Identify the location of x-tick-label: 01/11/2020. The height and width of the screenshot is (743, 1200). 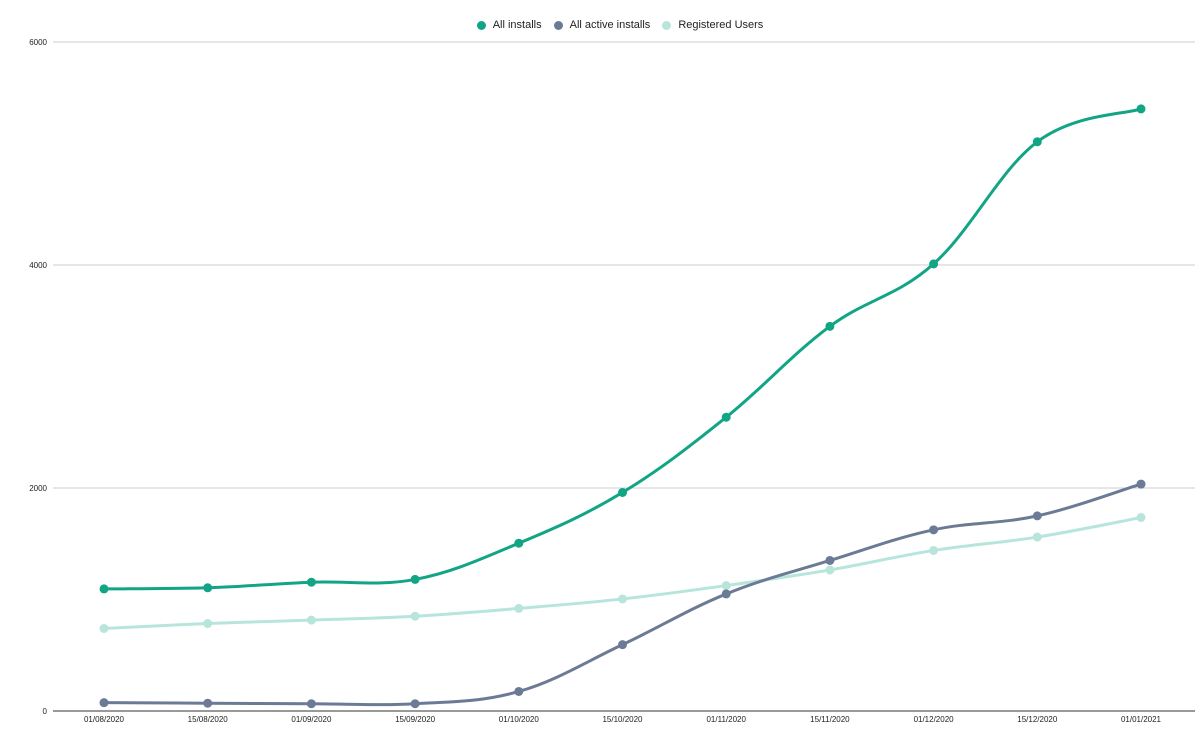
(726, 719).